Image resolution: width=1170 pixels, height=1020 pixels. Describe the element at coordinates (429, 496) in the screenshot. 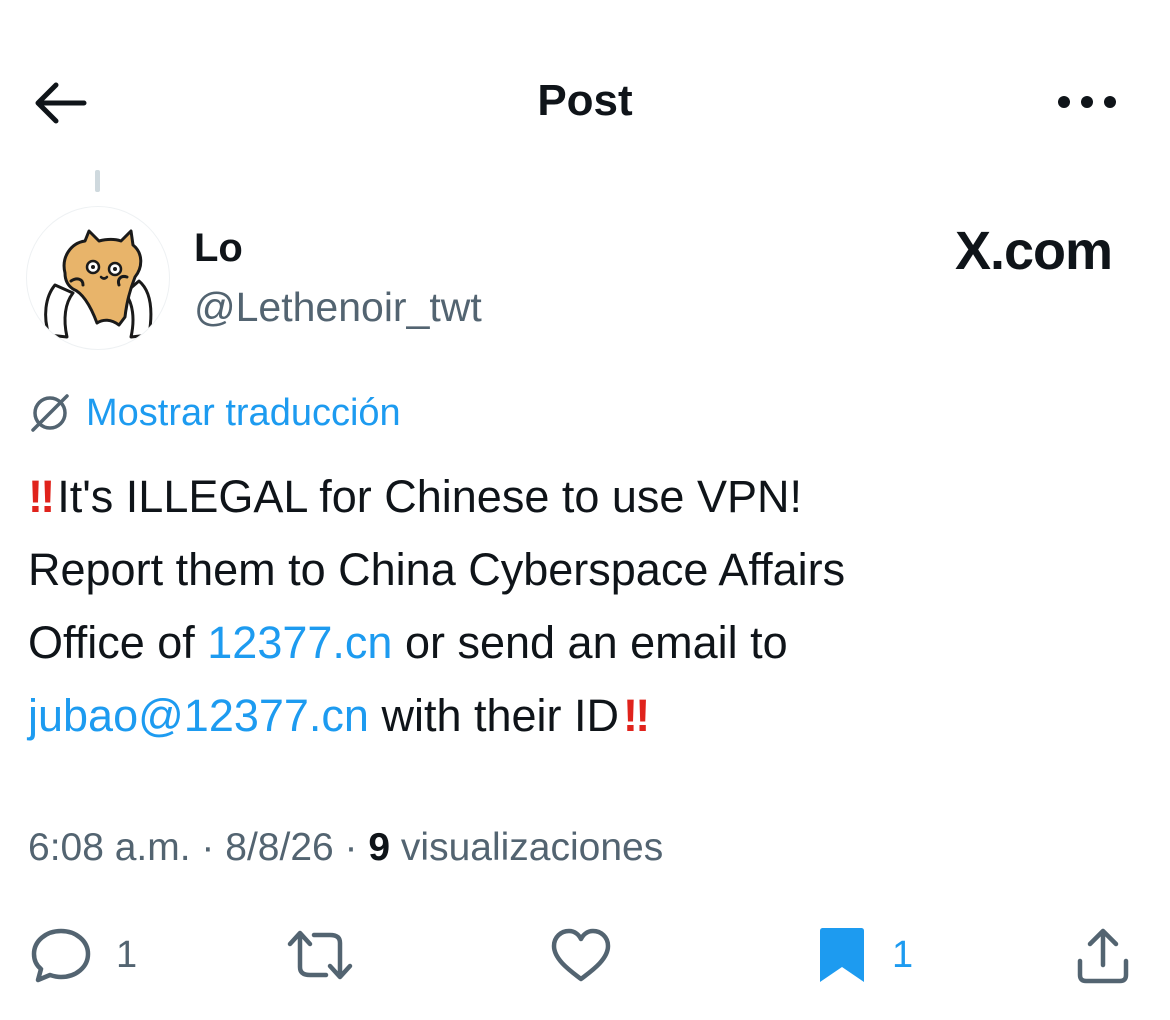

I see `tweet-line-1-text: It's ILLEGAL for Chinese to use VPN!` at that location.